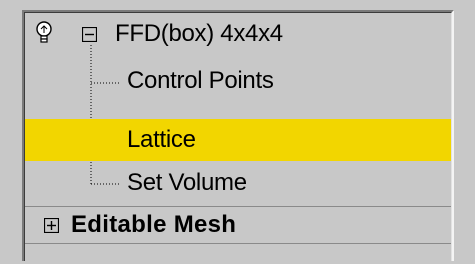 The height and width of the screenshot is (264, 475). I want to click on subobject-set-volume: Set Volume, so click(238, 182).